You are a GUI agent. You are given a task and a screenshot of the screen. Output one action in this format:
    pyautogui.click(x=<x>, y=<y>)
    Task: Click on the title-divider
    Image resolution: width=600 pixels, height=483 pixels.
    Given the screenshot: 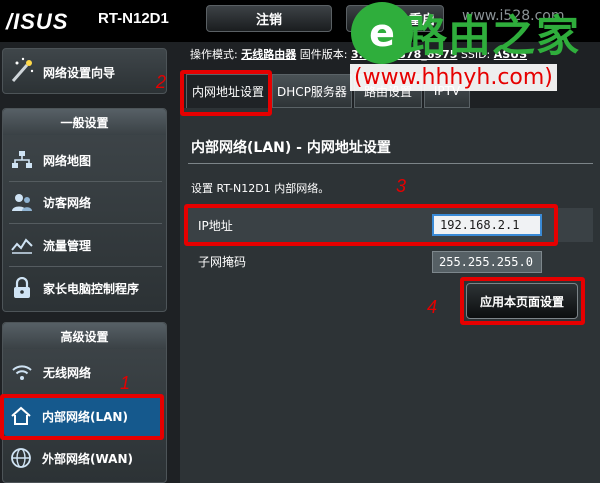 What is the action you would take?
    pyautogui.click(x=390, y=163)
    